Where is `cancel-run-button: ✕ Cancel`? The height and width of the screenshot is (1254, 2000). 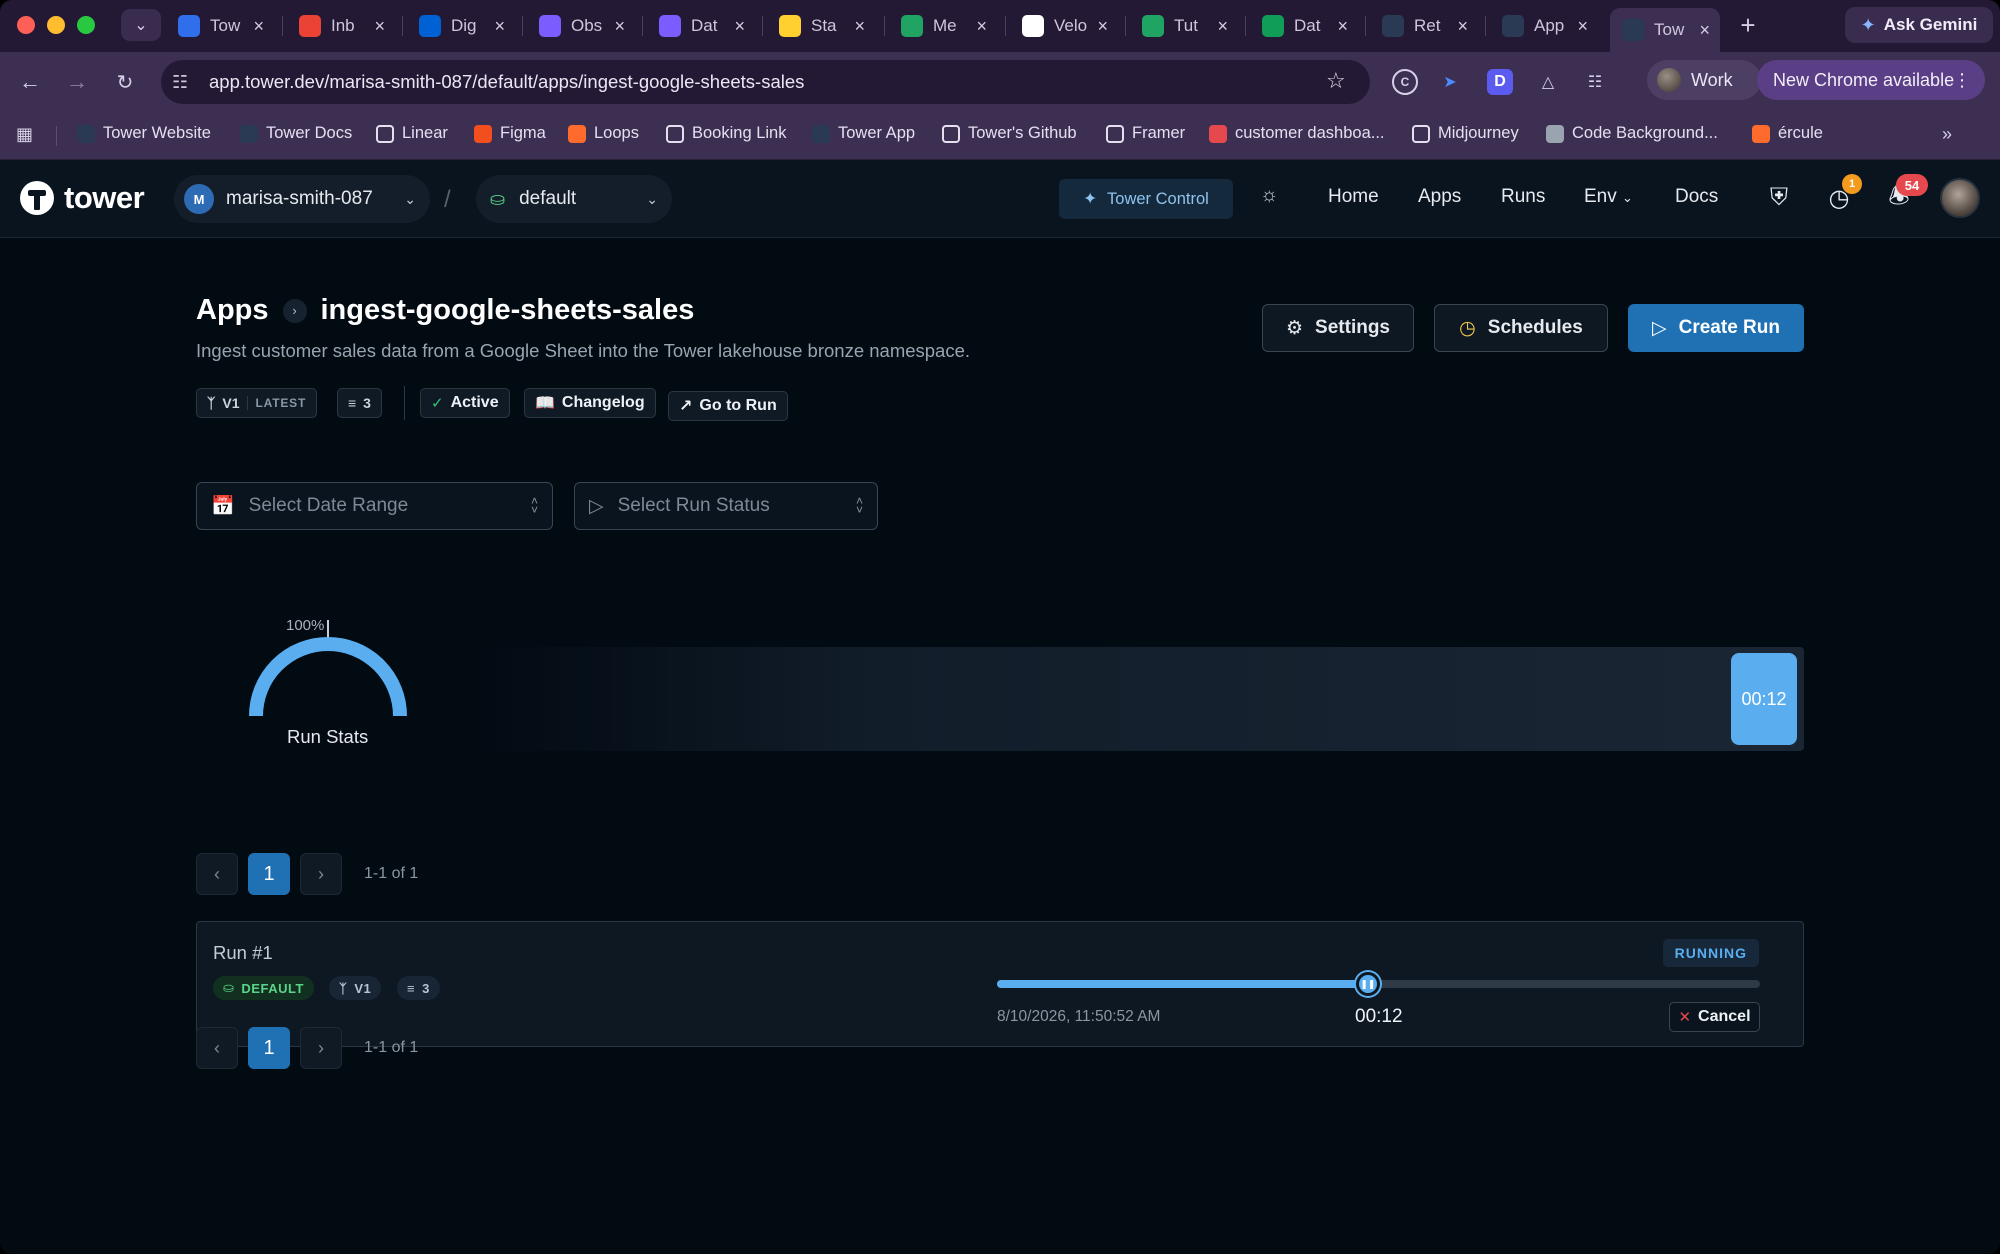
cancel-run-button: ✕ Cancel is located at coordinates (1714, 1017).